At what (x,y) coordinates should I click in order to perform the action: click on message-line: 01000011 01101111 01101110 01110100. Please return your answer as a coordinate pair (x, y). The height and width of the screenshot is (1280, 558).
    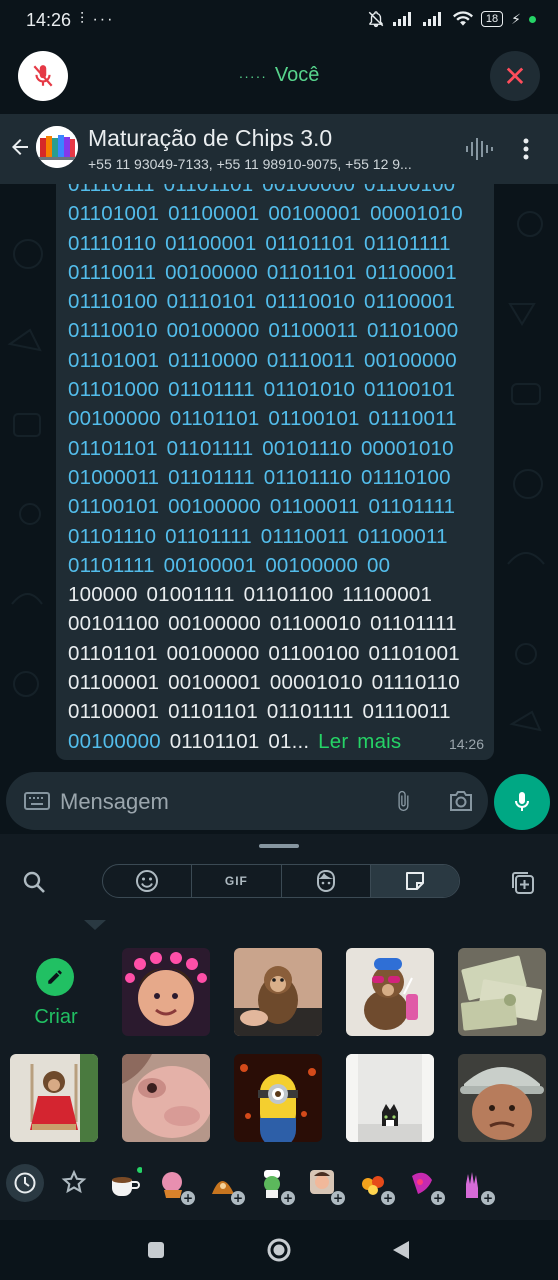
    Looking at the image, I should click on (278, 477).